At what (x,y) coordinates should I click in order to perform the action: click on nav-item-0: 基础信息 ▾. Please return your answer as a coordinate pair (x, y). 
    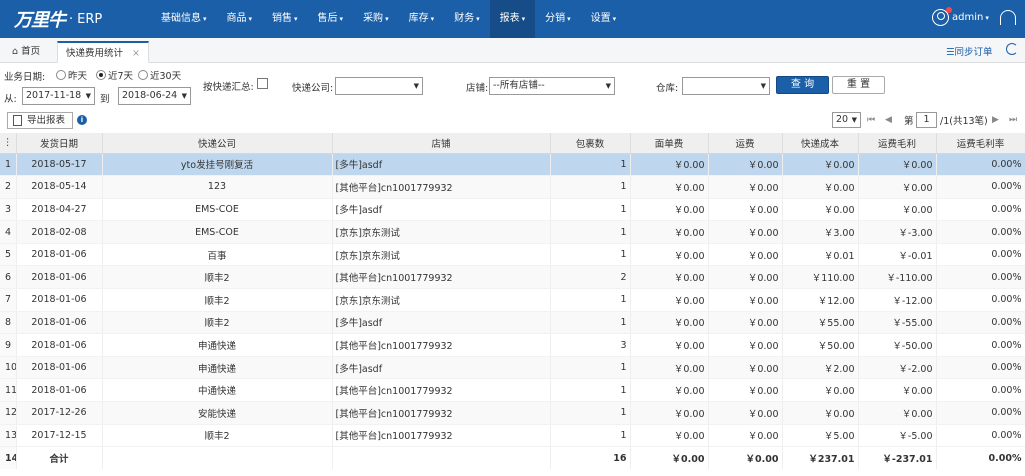
    Looking at the image, I should click on (184, 19).